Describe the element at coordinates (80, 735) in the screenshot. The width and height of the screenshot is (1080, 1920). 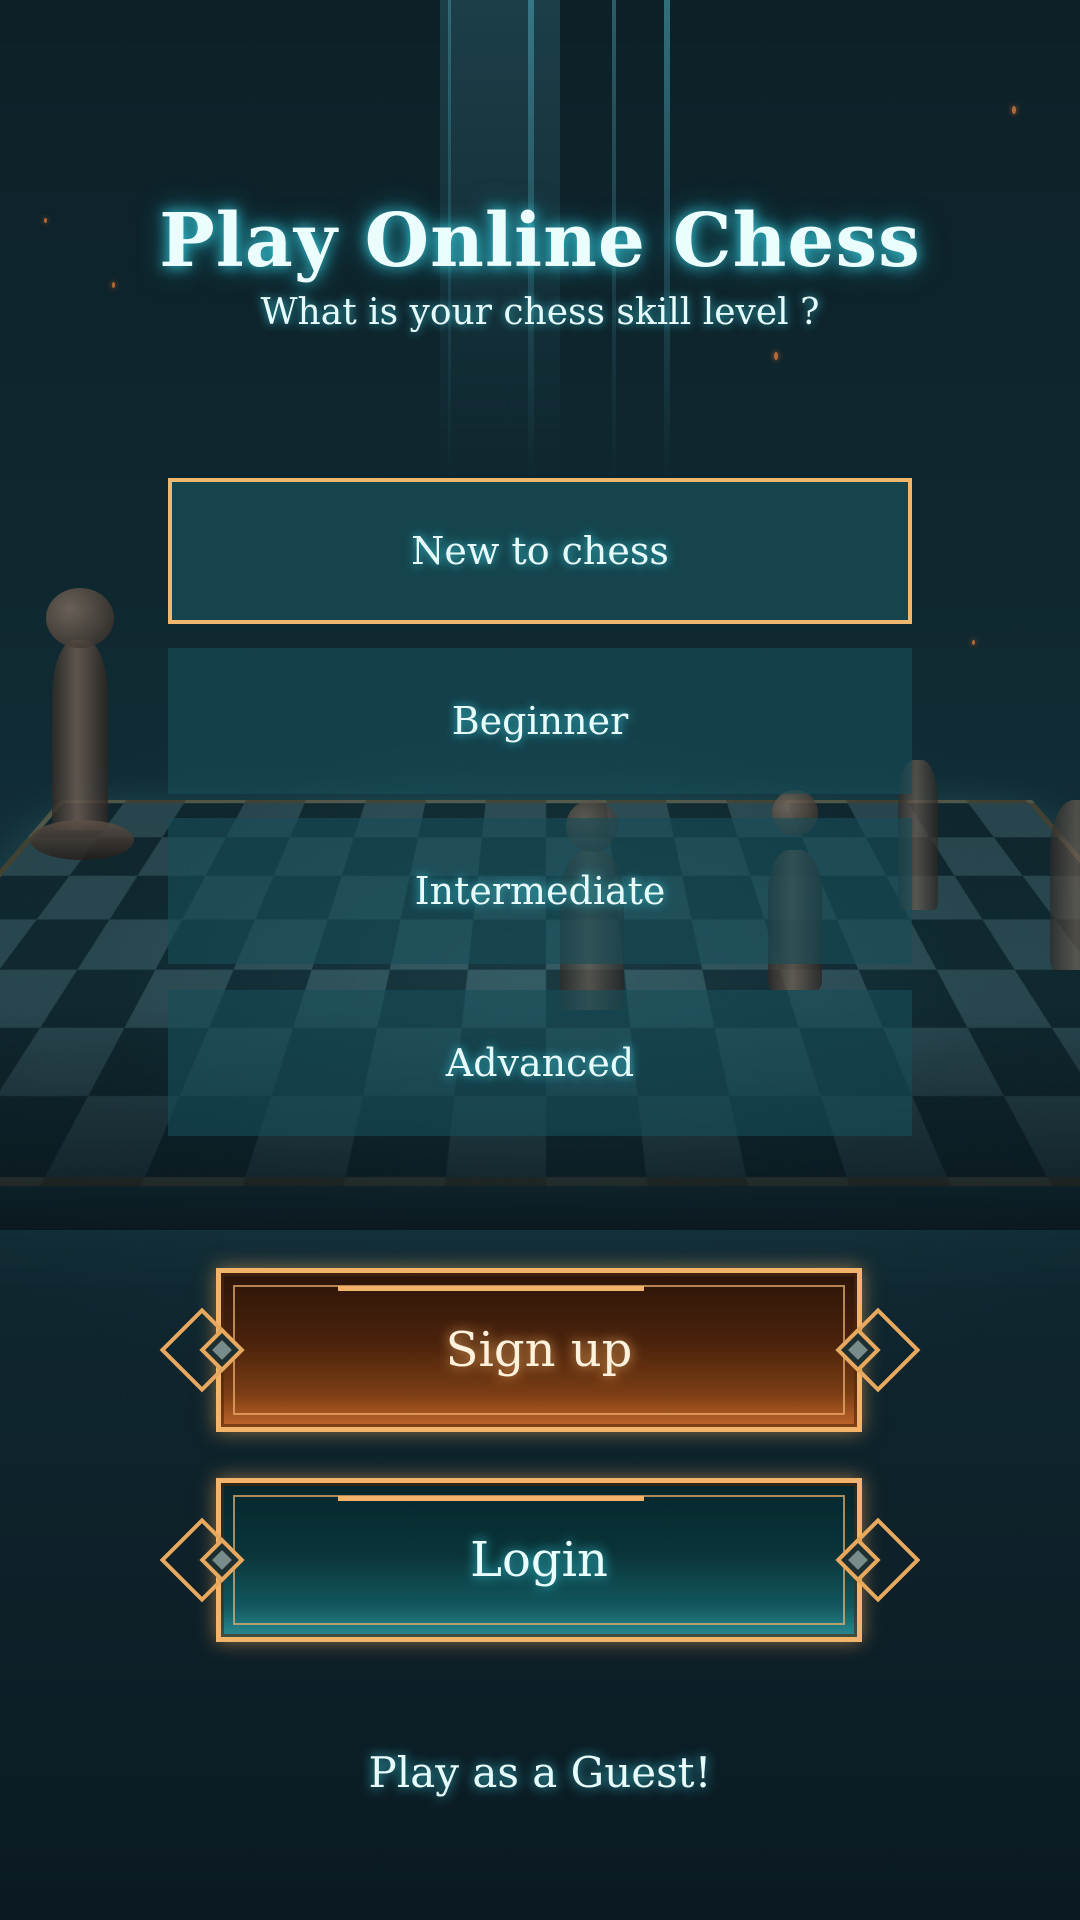
I see `king-piece` at that location.